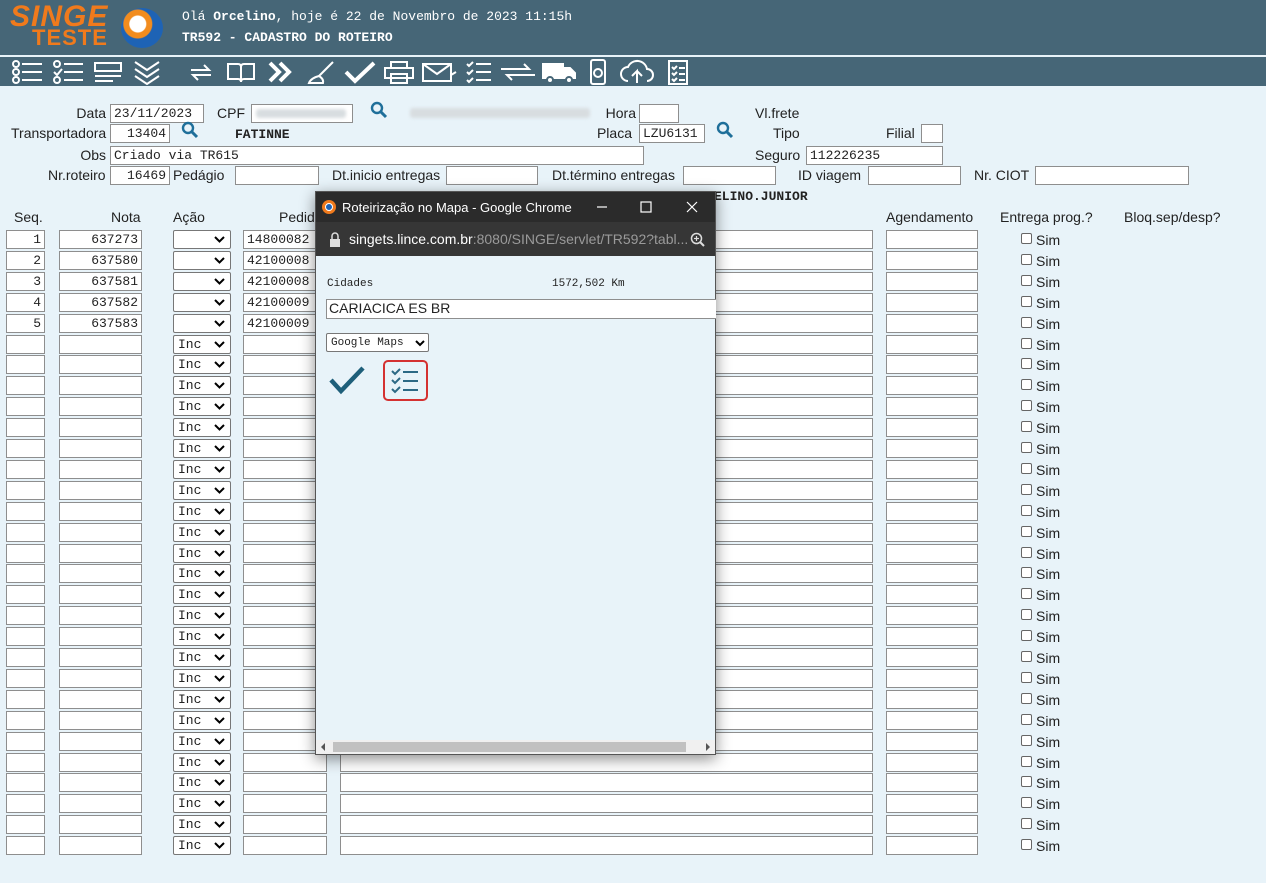 This screenshot has height=883, width=1266. Describe the element at coordinates (725, 130) in the screenshot. I see `placa-search-icon` at that location.